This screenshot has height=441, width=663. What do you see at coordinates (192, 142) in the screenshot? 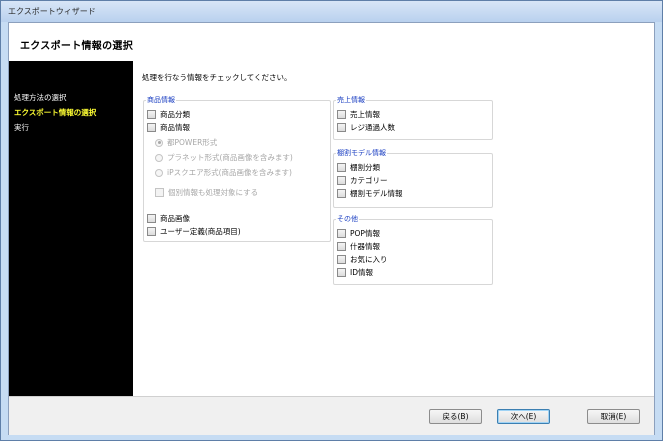
I see `radio-label: 都POWER形式` at bounding box center [192, 142].